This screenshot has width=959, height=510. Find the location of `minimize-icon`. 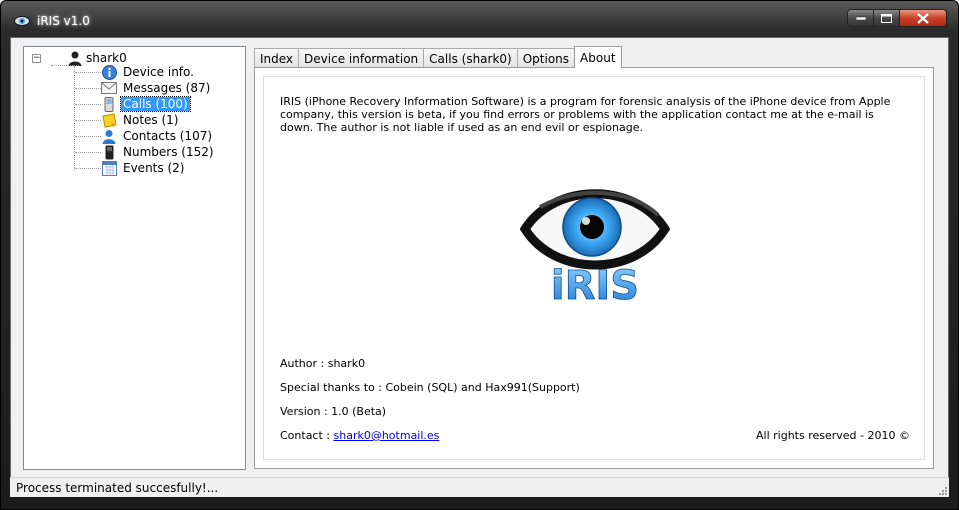

minimize-icon is located at coordinates (860, 18).